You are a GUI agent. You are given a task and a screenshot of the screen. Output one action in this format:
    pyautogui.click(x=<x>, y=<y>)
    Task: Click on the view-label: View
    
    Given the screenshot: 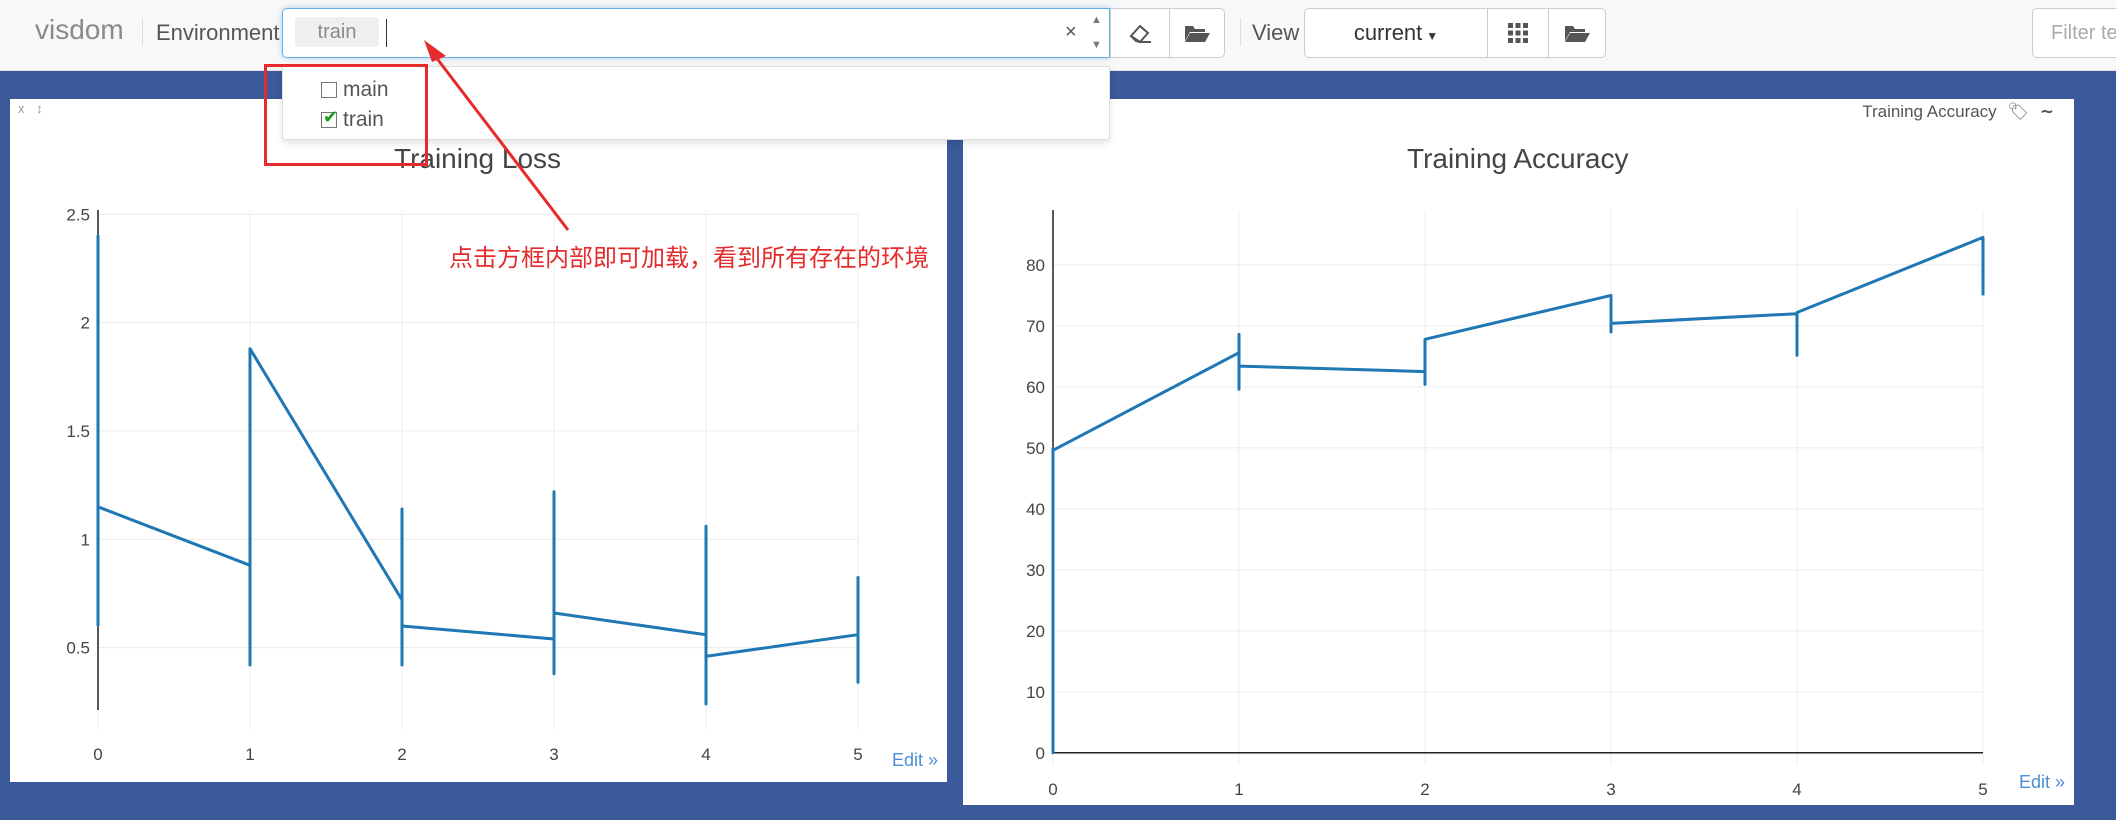 What is the action you would take?
    pyautogui.click(x=1276, y=32)
    